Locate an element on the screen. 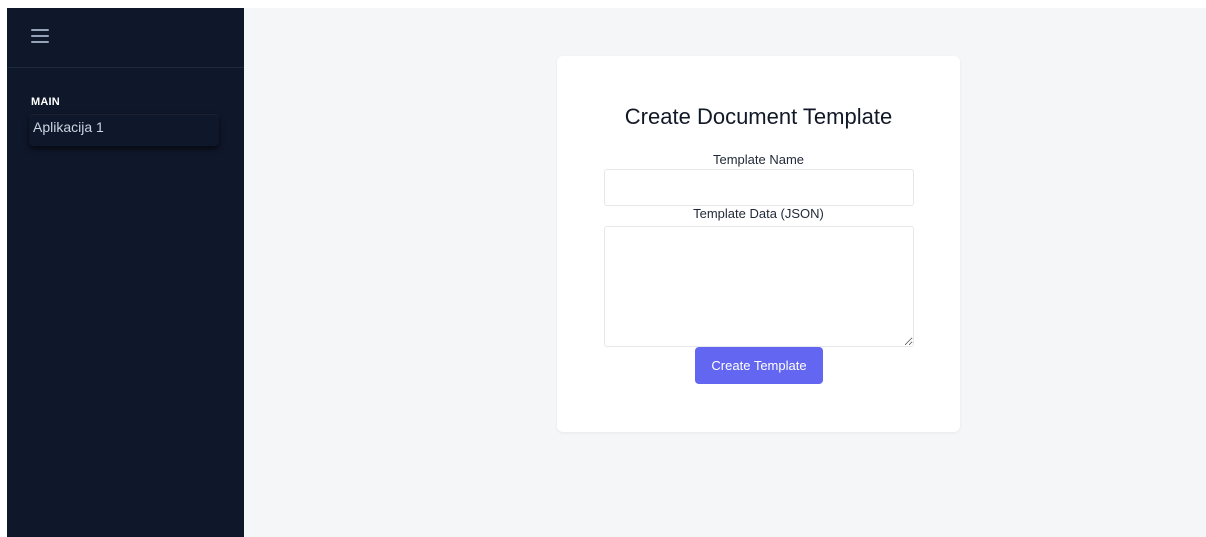  sidebar-header is located at coordinates (125, 38).